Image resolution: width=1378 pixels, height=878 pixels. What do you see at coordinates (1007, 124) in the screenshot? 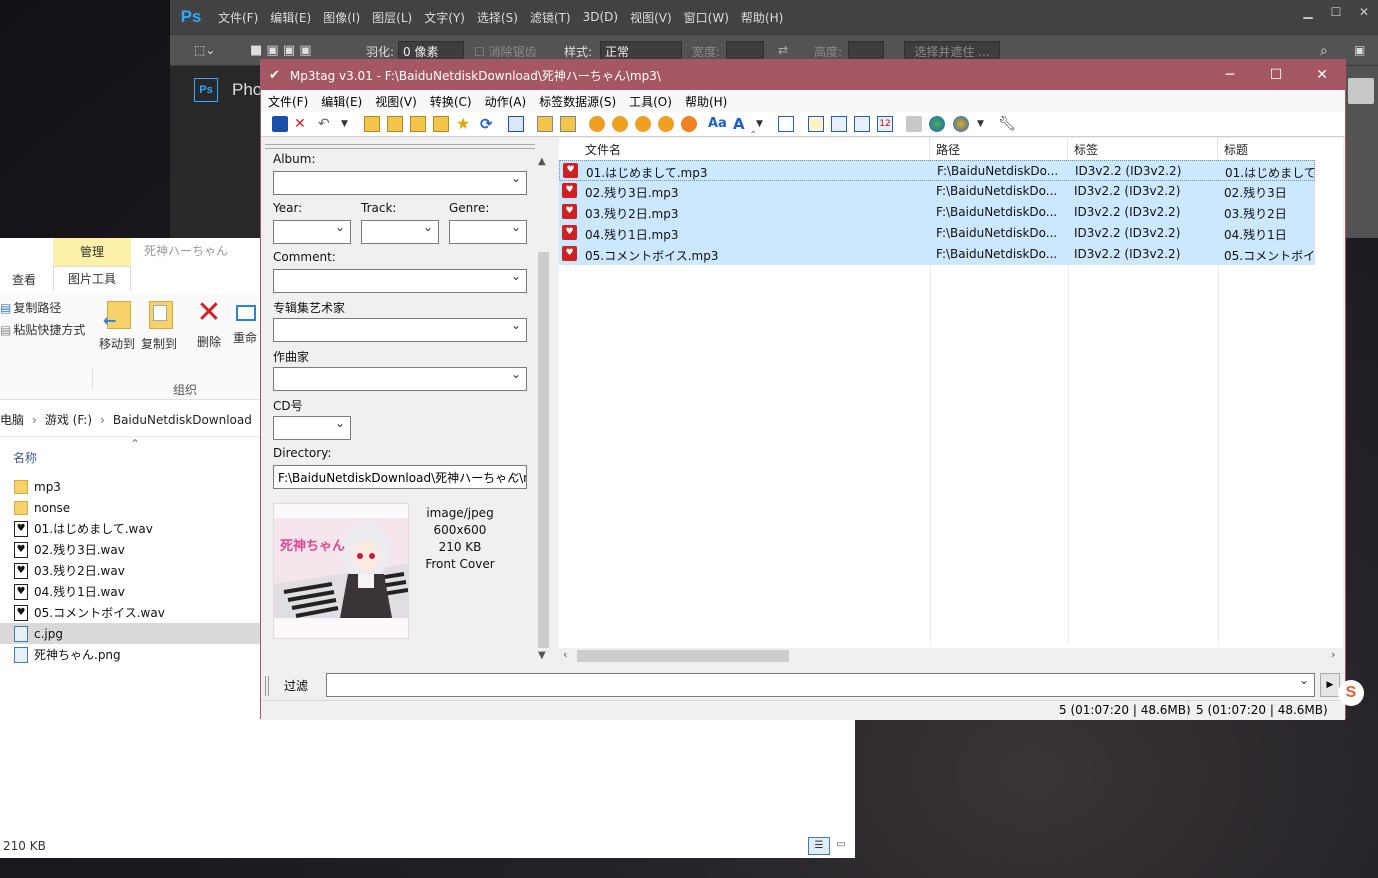
I see `settings-wrench-icon: 🔧︎` at bounding box center [1007, 124].